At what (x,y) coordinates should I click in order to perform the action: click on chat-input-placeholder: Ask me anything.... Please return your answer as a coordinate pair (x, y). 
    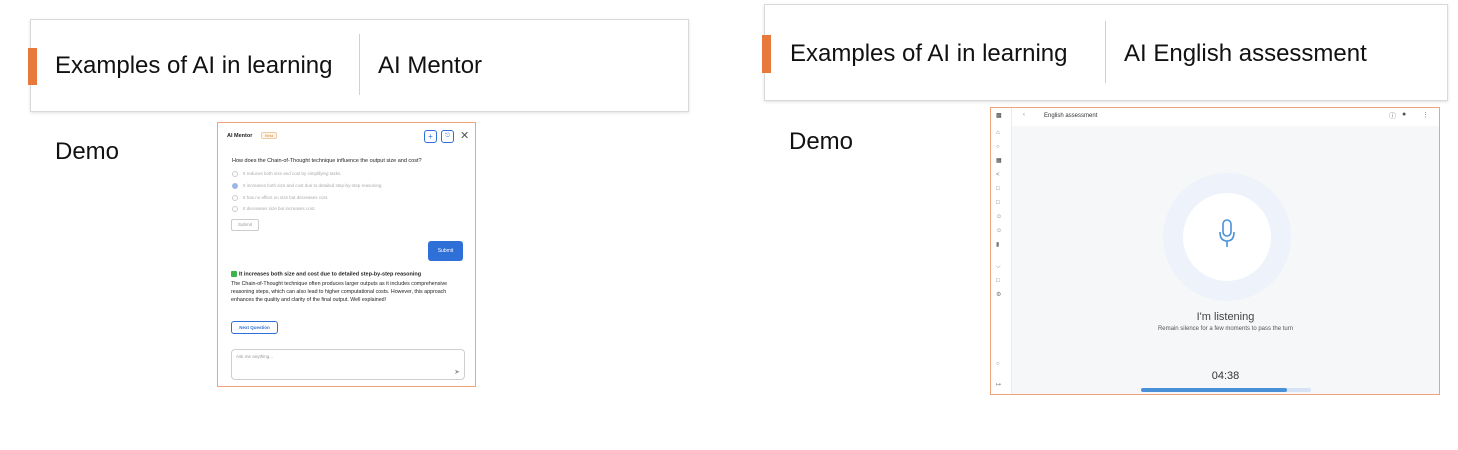
    Looking at the image, I should click on (255, 356).